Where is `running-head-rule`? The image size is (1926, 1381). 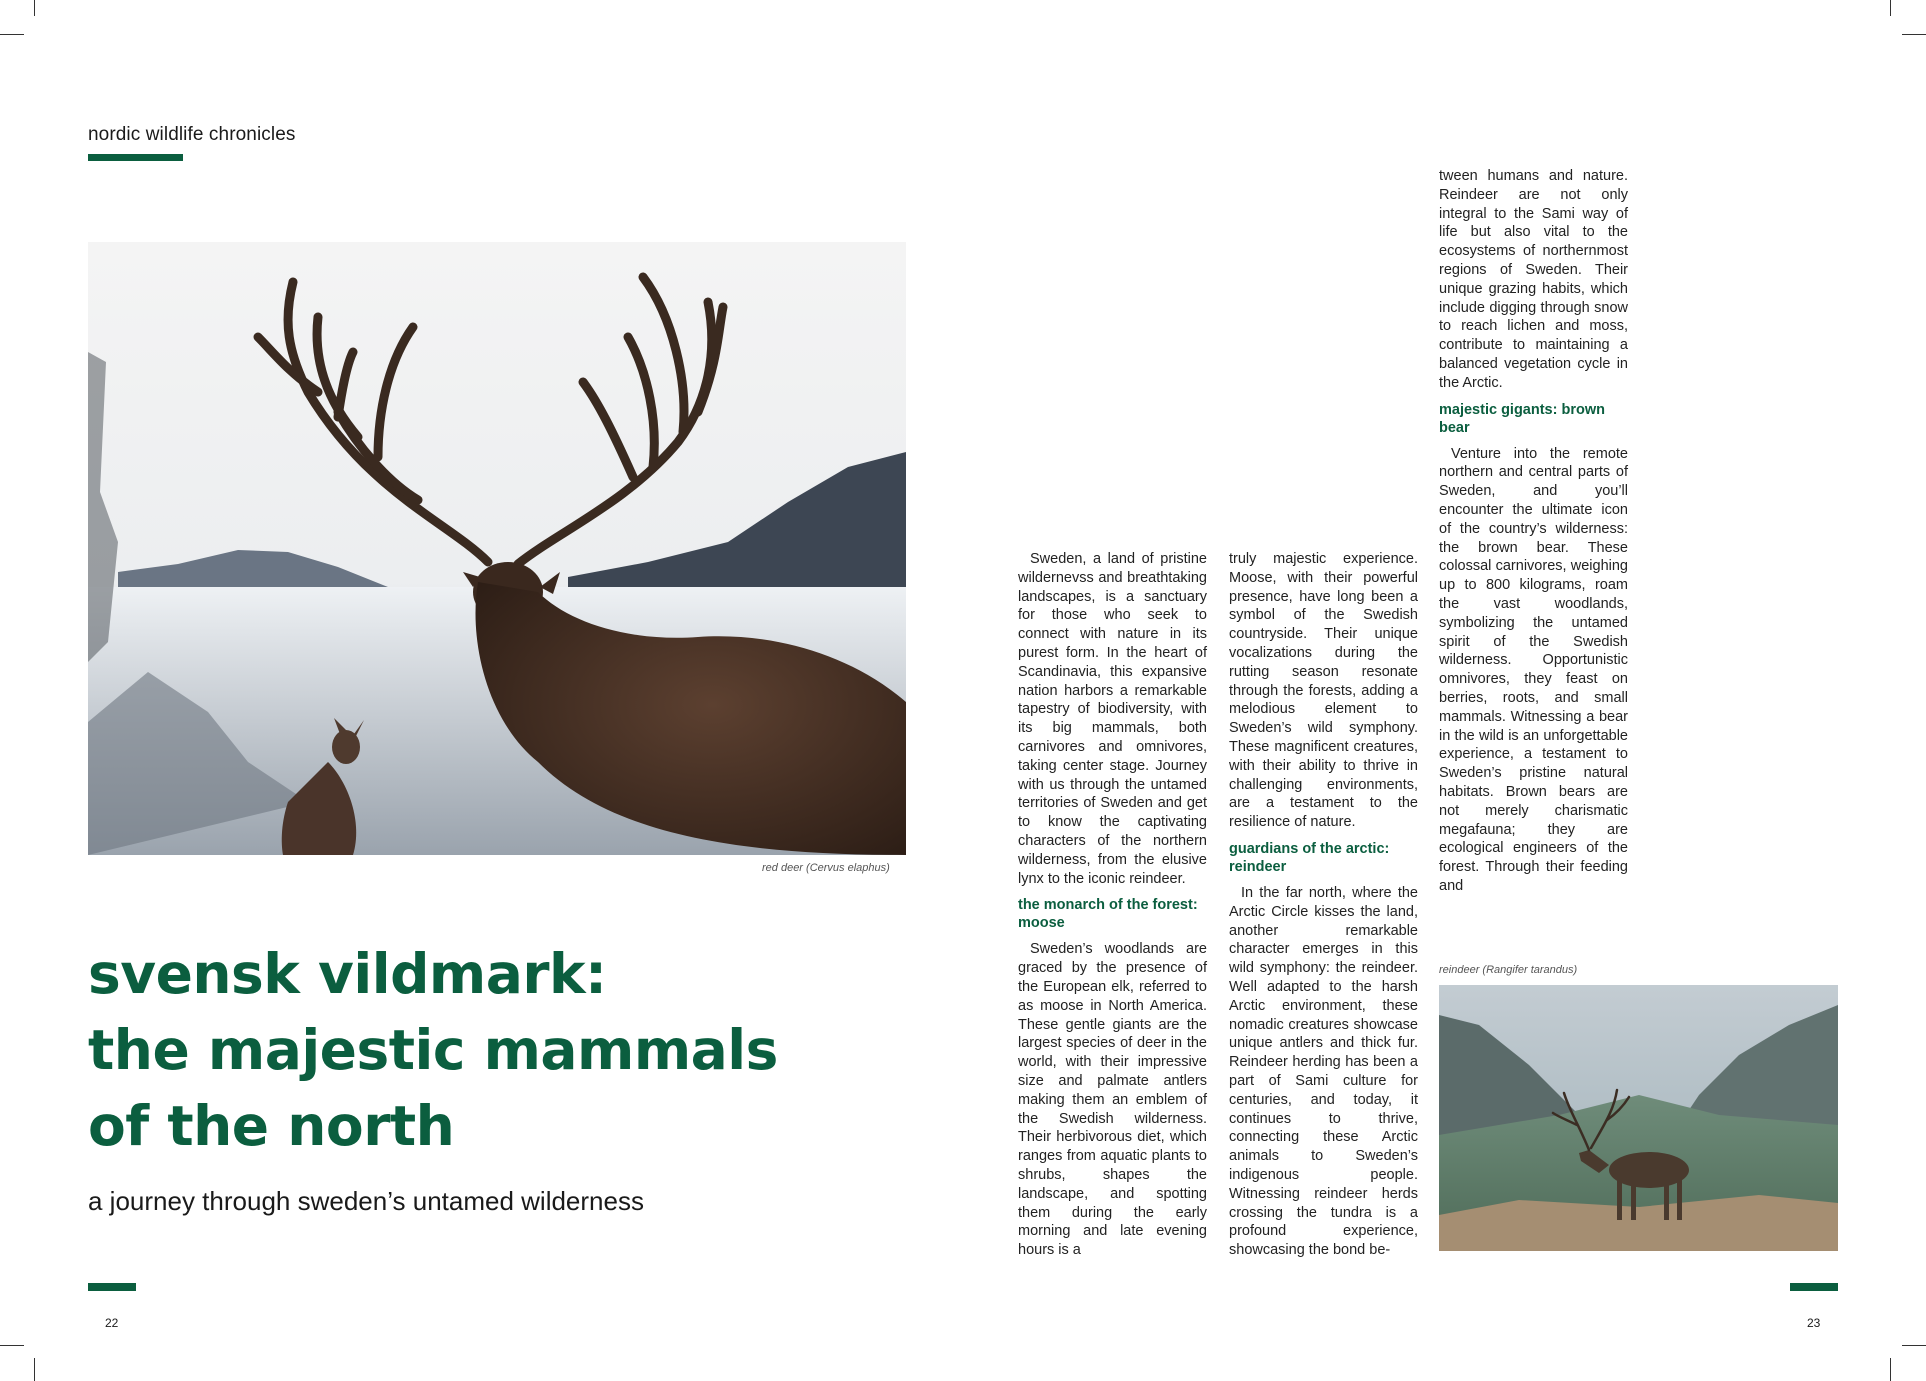
running-head-rule is located at coordinates (135, 157).